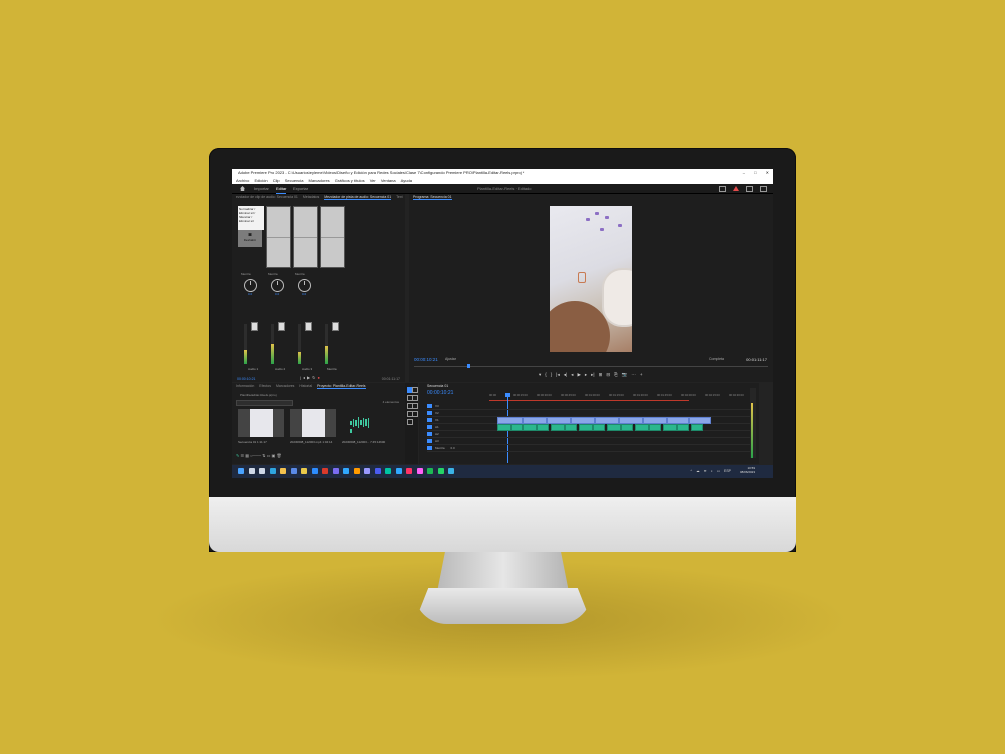  I want to click on program-control-9: ⊞, so click(601, 374).